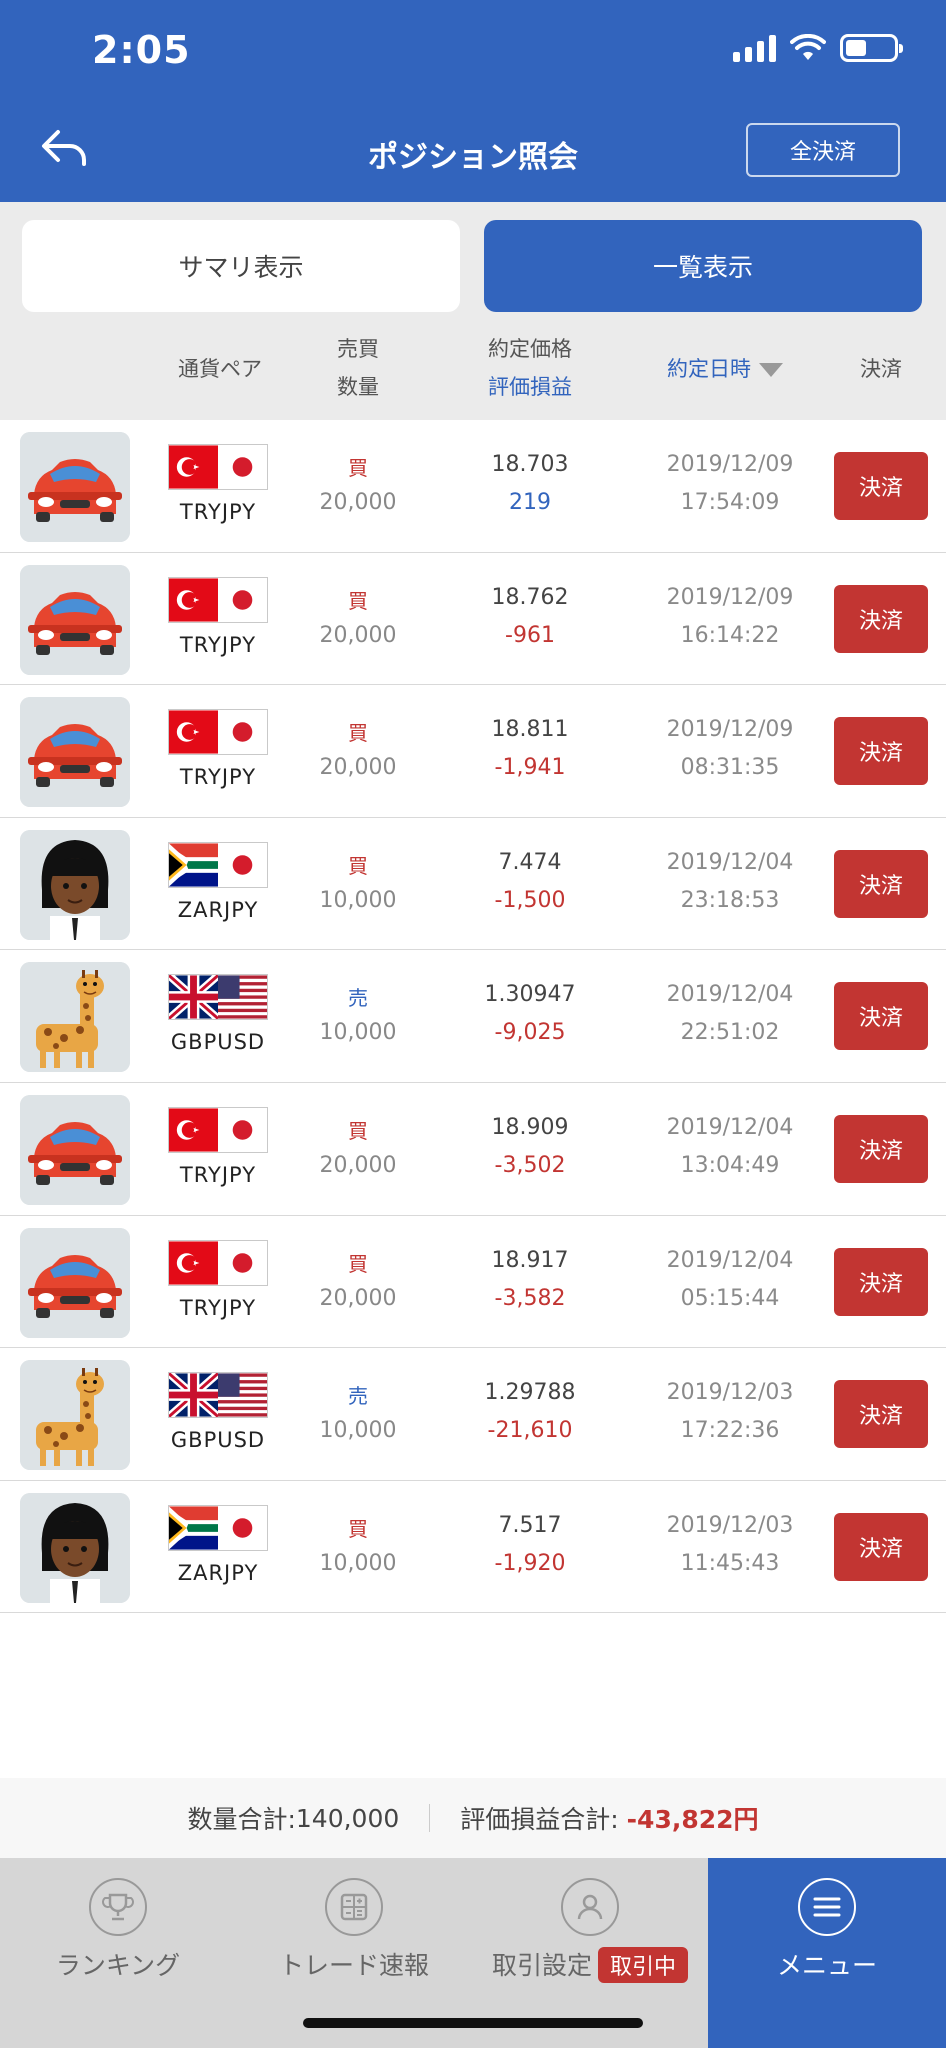 The height and width of the screenshot is (2048, 946). What do you see at coordinates (193, 865) in the screenshot?
I see `south-africa-flag-icon` at bounding box center [193, 865].